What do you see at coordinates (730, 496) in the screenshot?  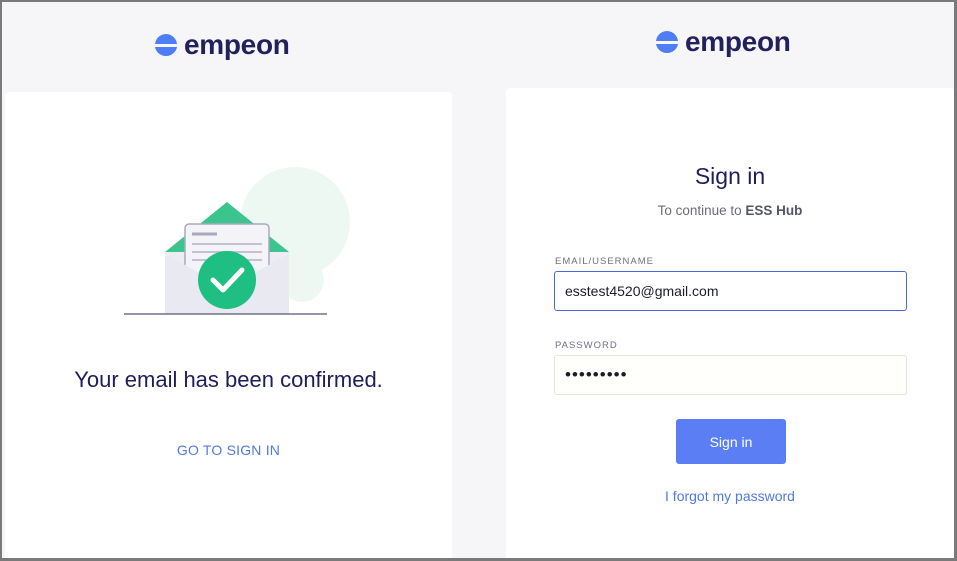 I see `forgot-password-link: I forgot my password` at bounding box center [730, 496].